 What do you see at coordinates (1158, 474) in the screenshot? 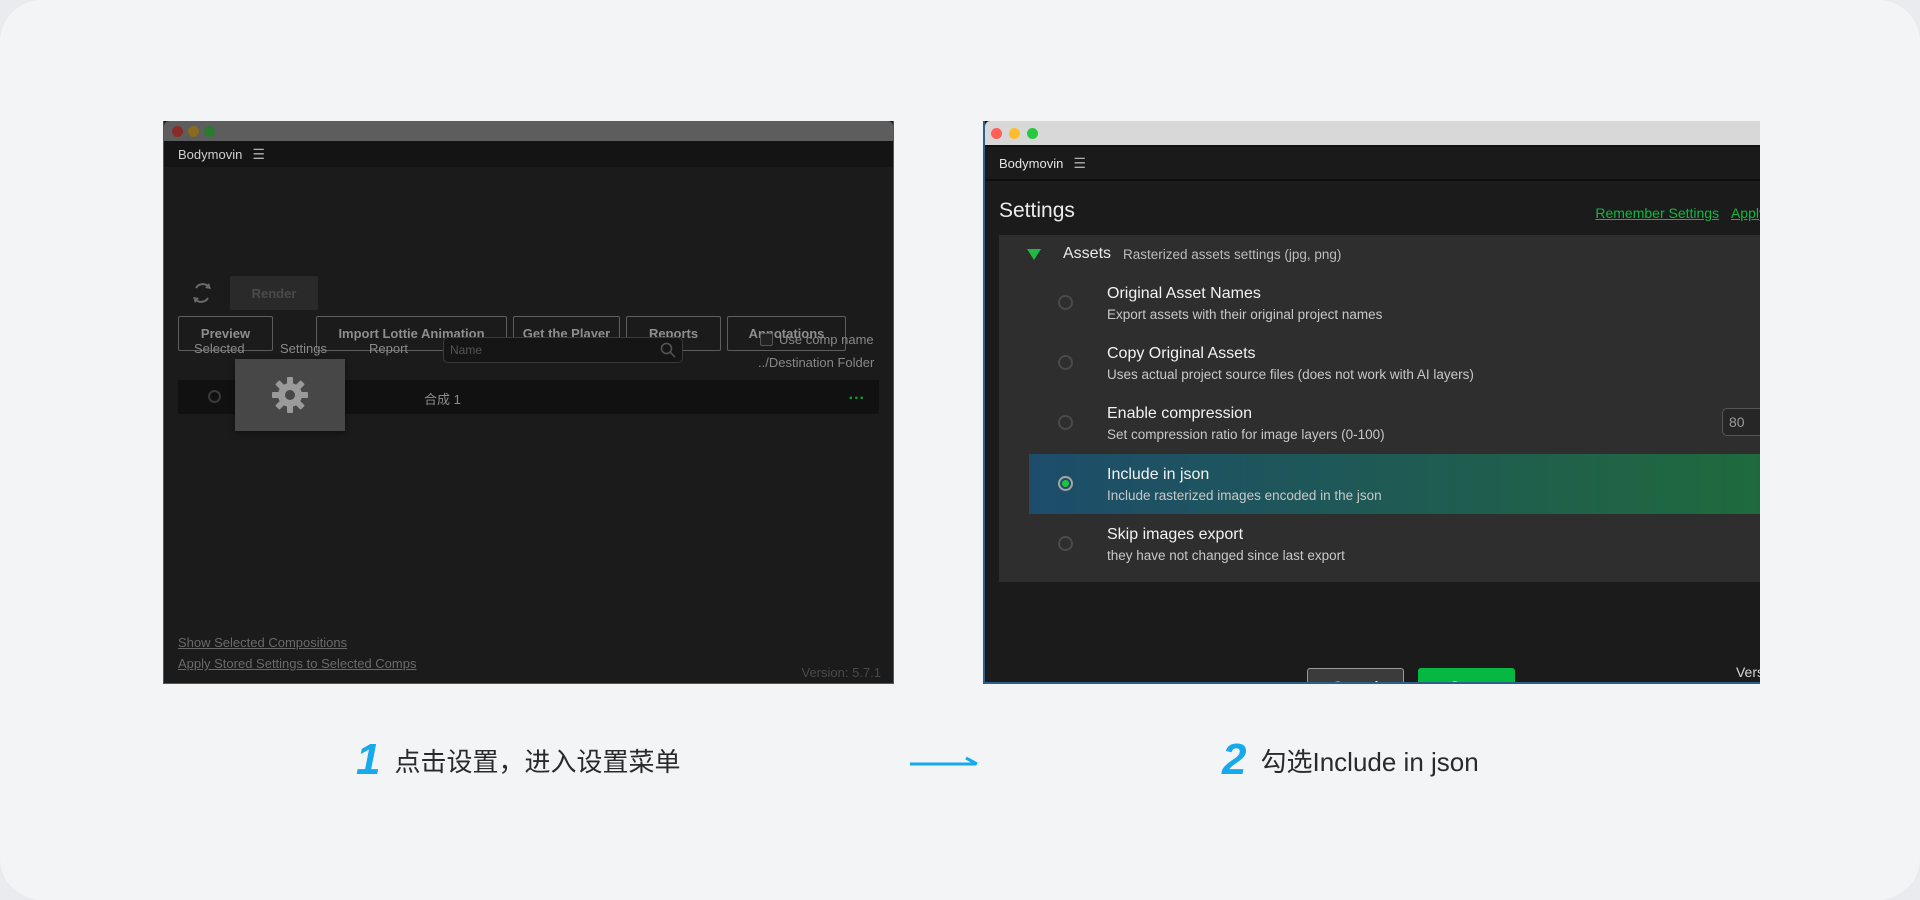
I see `option-title: Include in json` at bounding box center [1158, 474].